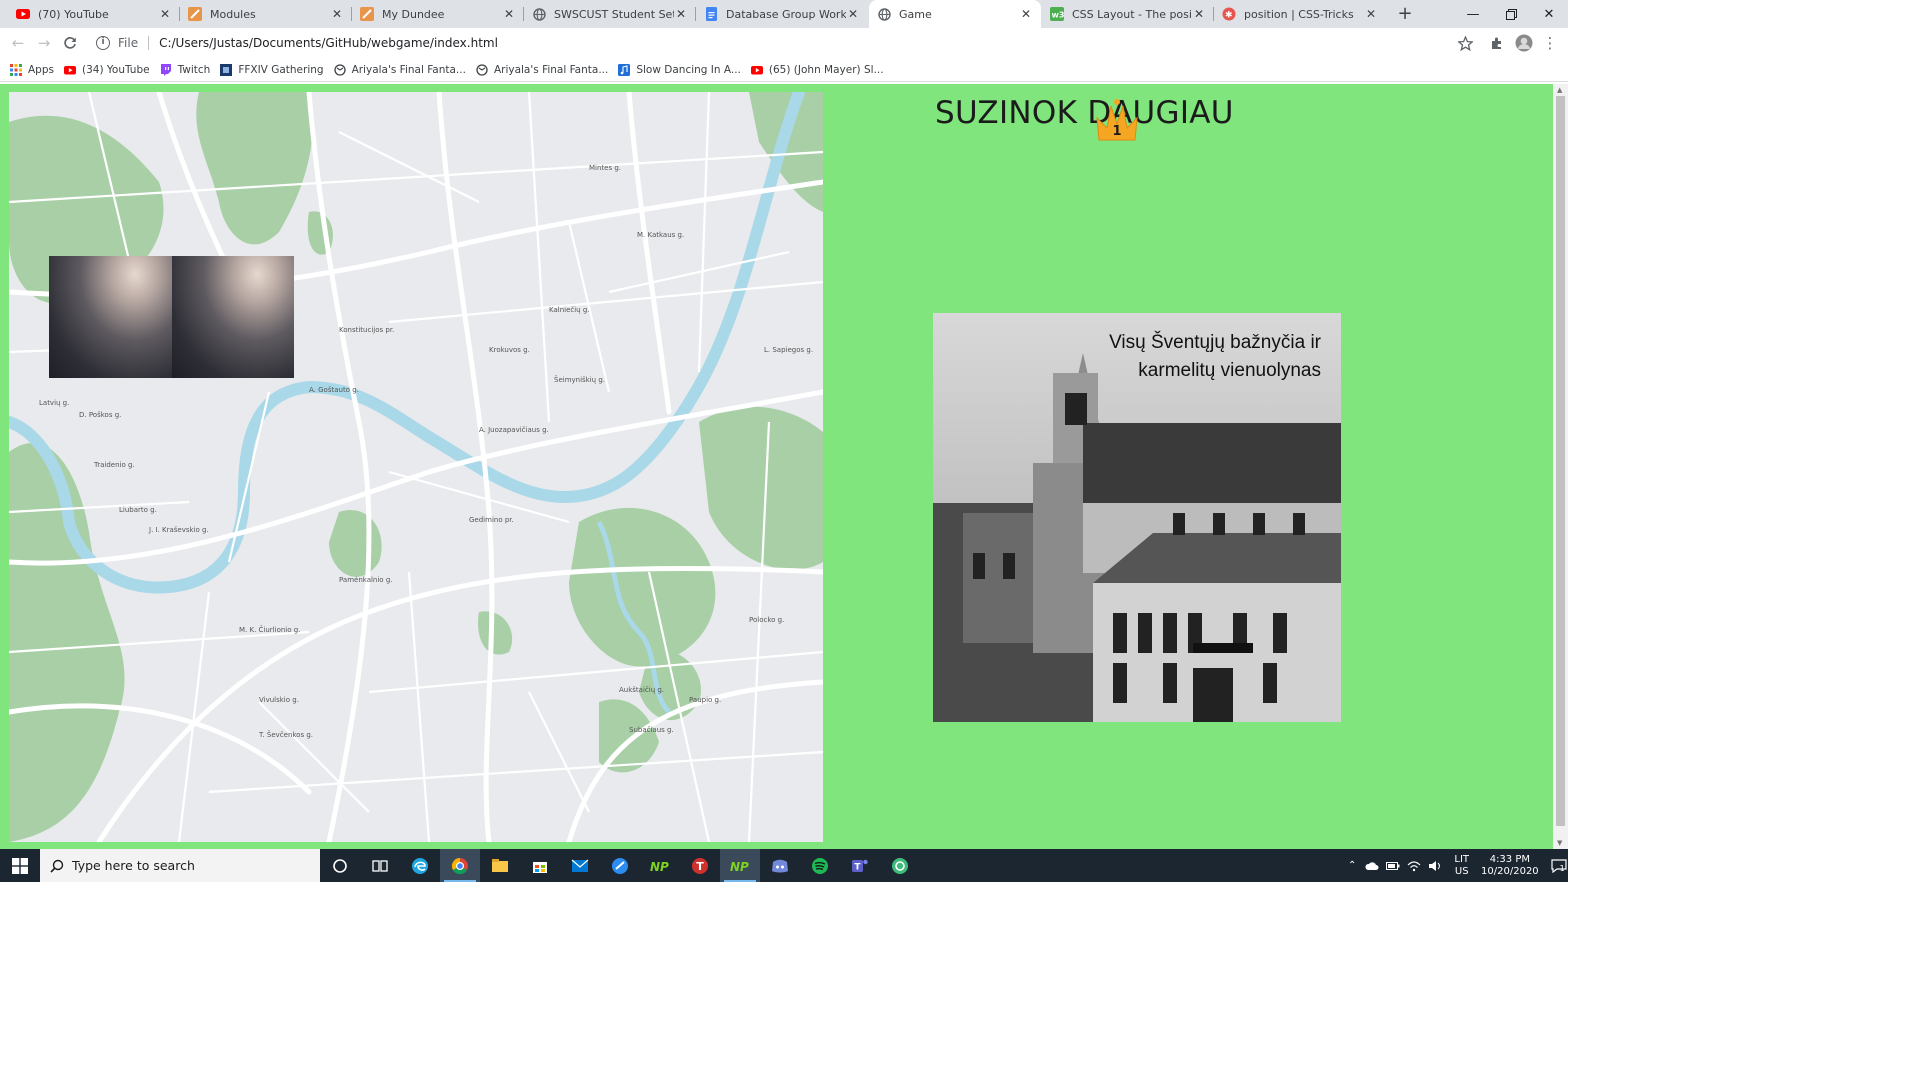 The width and height of the screenshot is (1920, 1080). I want to click on extensions-icon, so click(1497, 43).